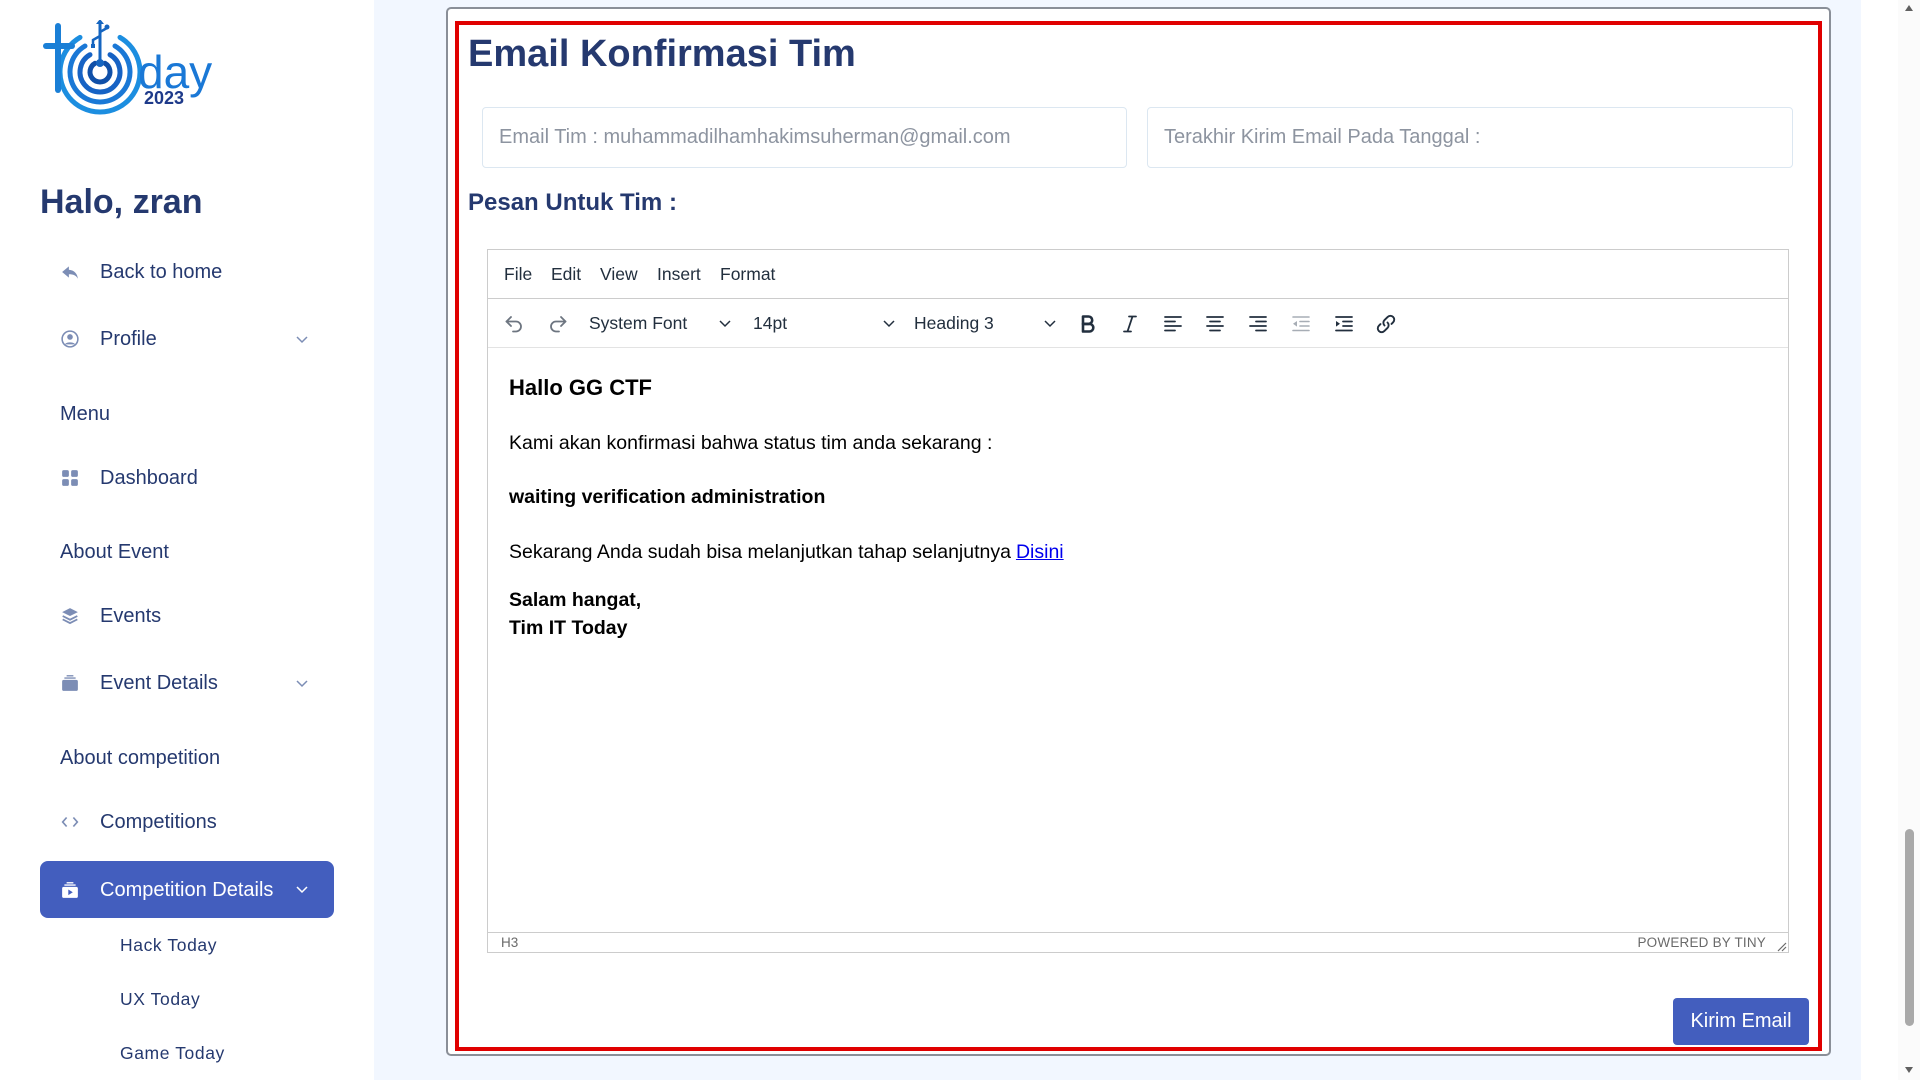  I want to click on font-size-value: 14pt, so click(770, 323).